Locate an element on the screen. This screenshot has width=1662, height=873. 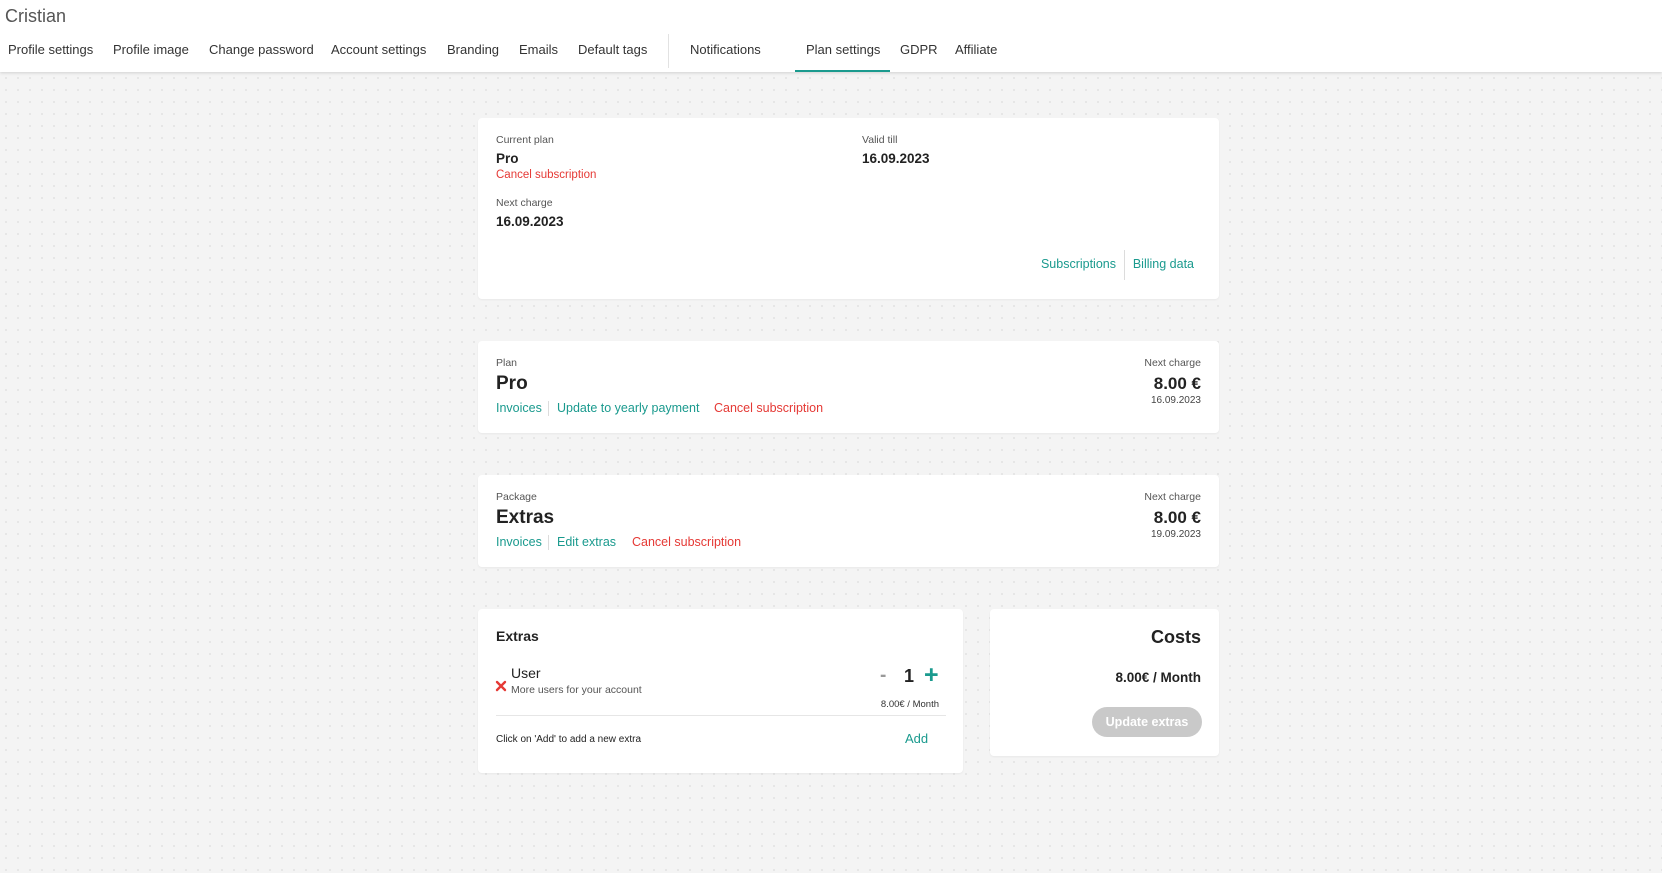
package-invoices-link: Invoices is located at coordinates (519, 542).